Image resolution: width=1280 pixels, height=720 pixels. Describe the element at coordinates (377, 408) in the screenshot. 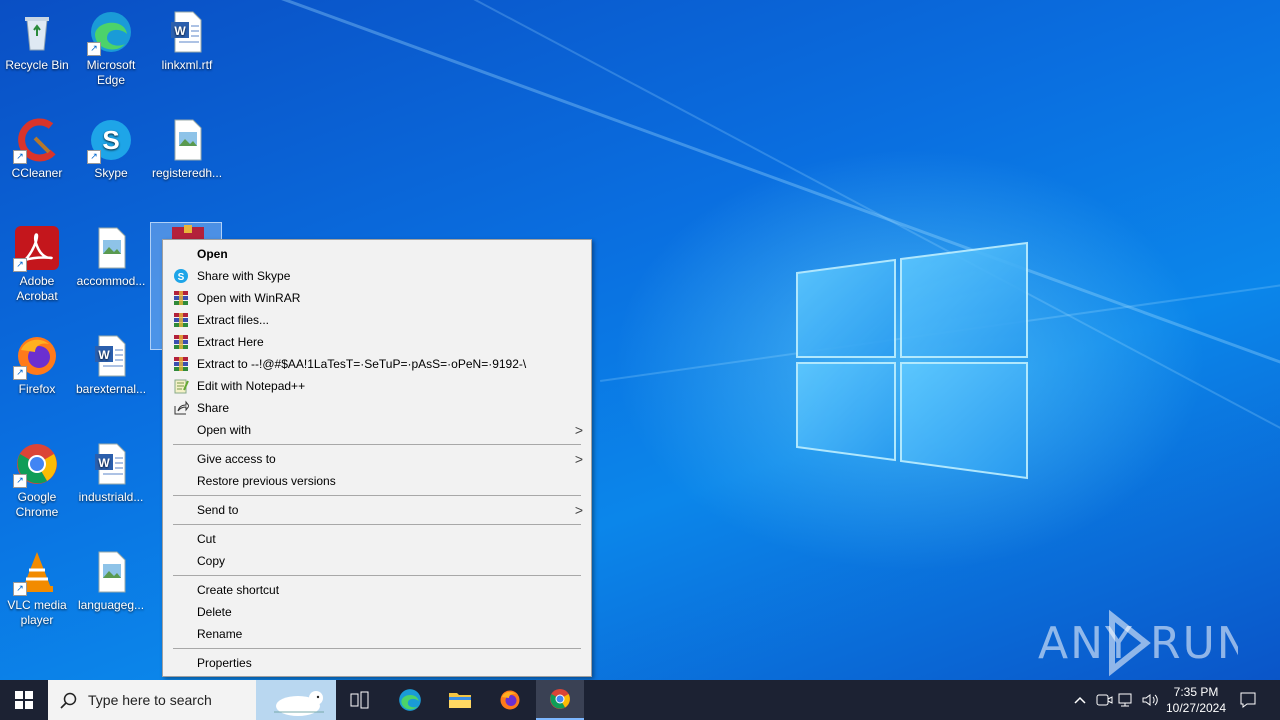

I see `menu-item-share: Share` at that location.